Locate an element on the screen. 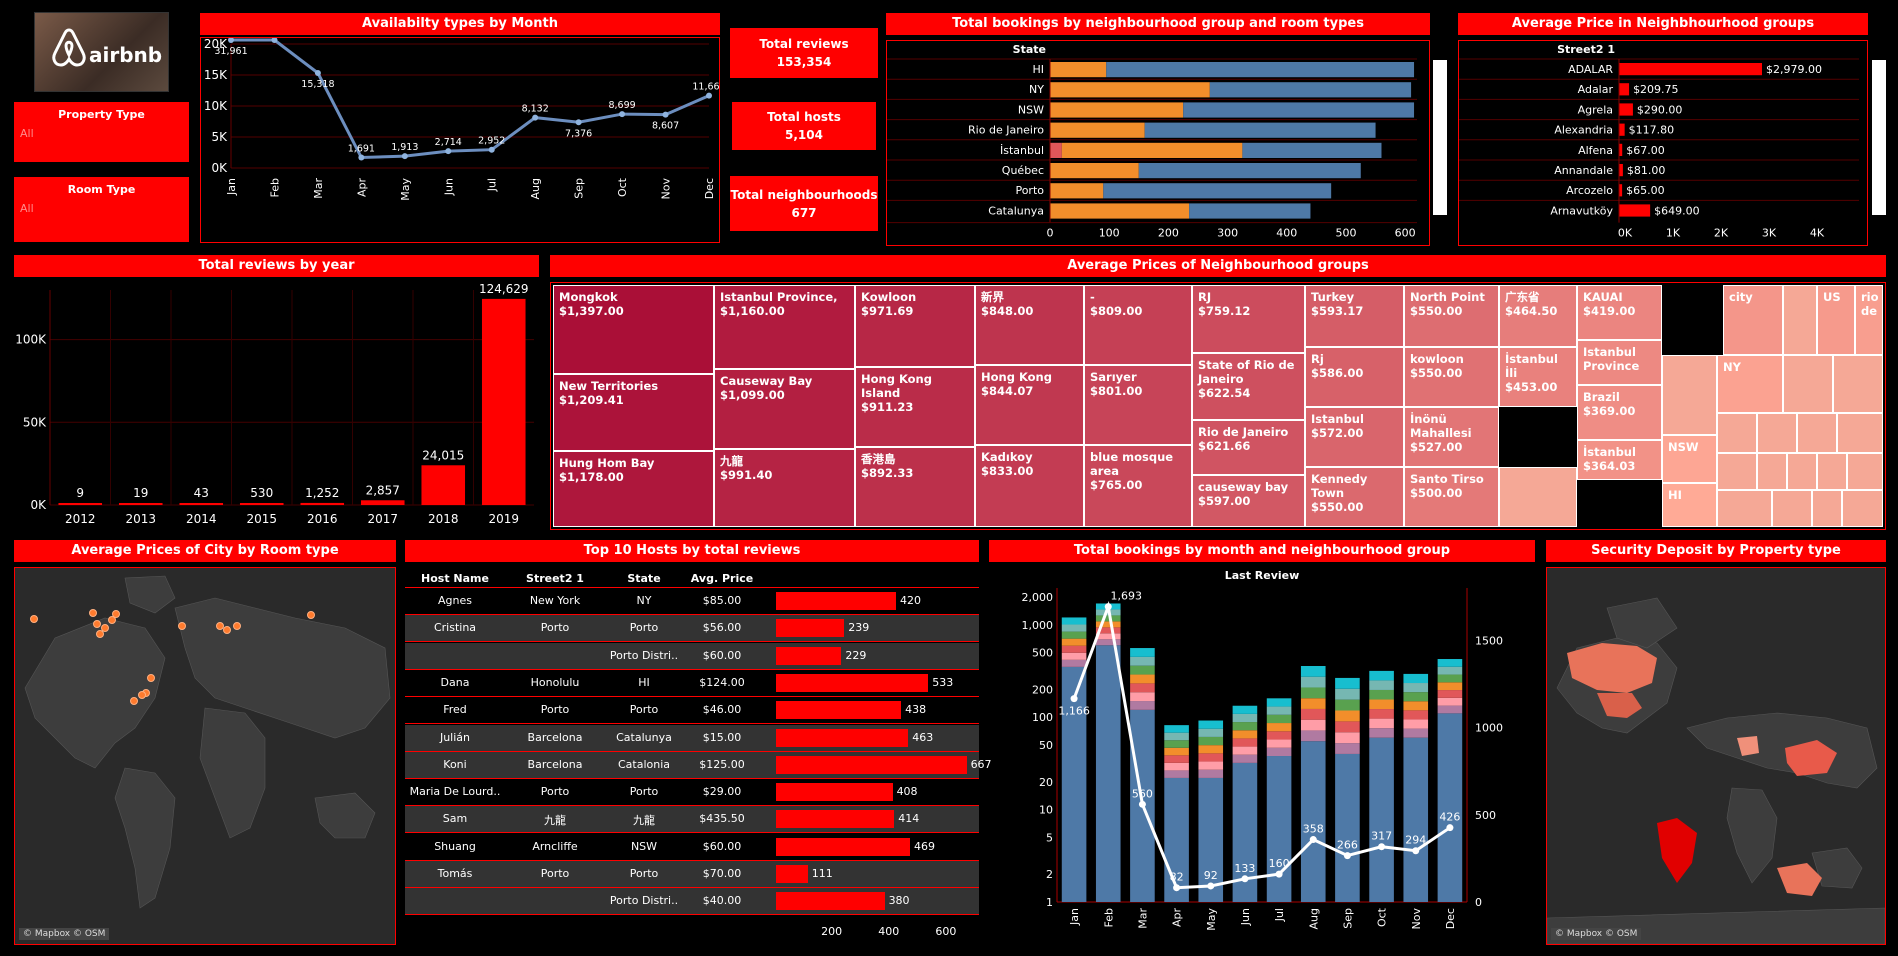 This screenshot has height=956, width=1898. deposit-regions is located at coordinates (1702, 769).